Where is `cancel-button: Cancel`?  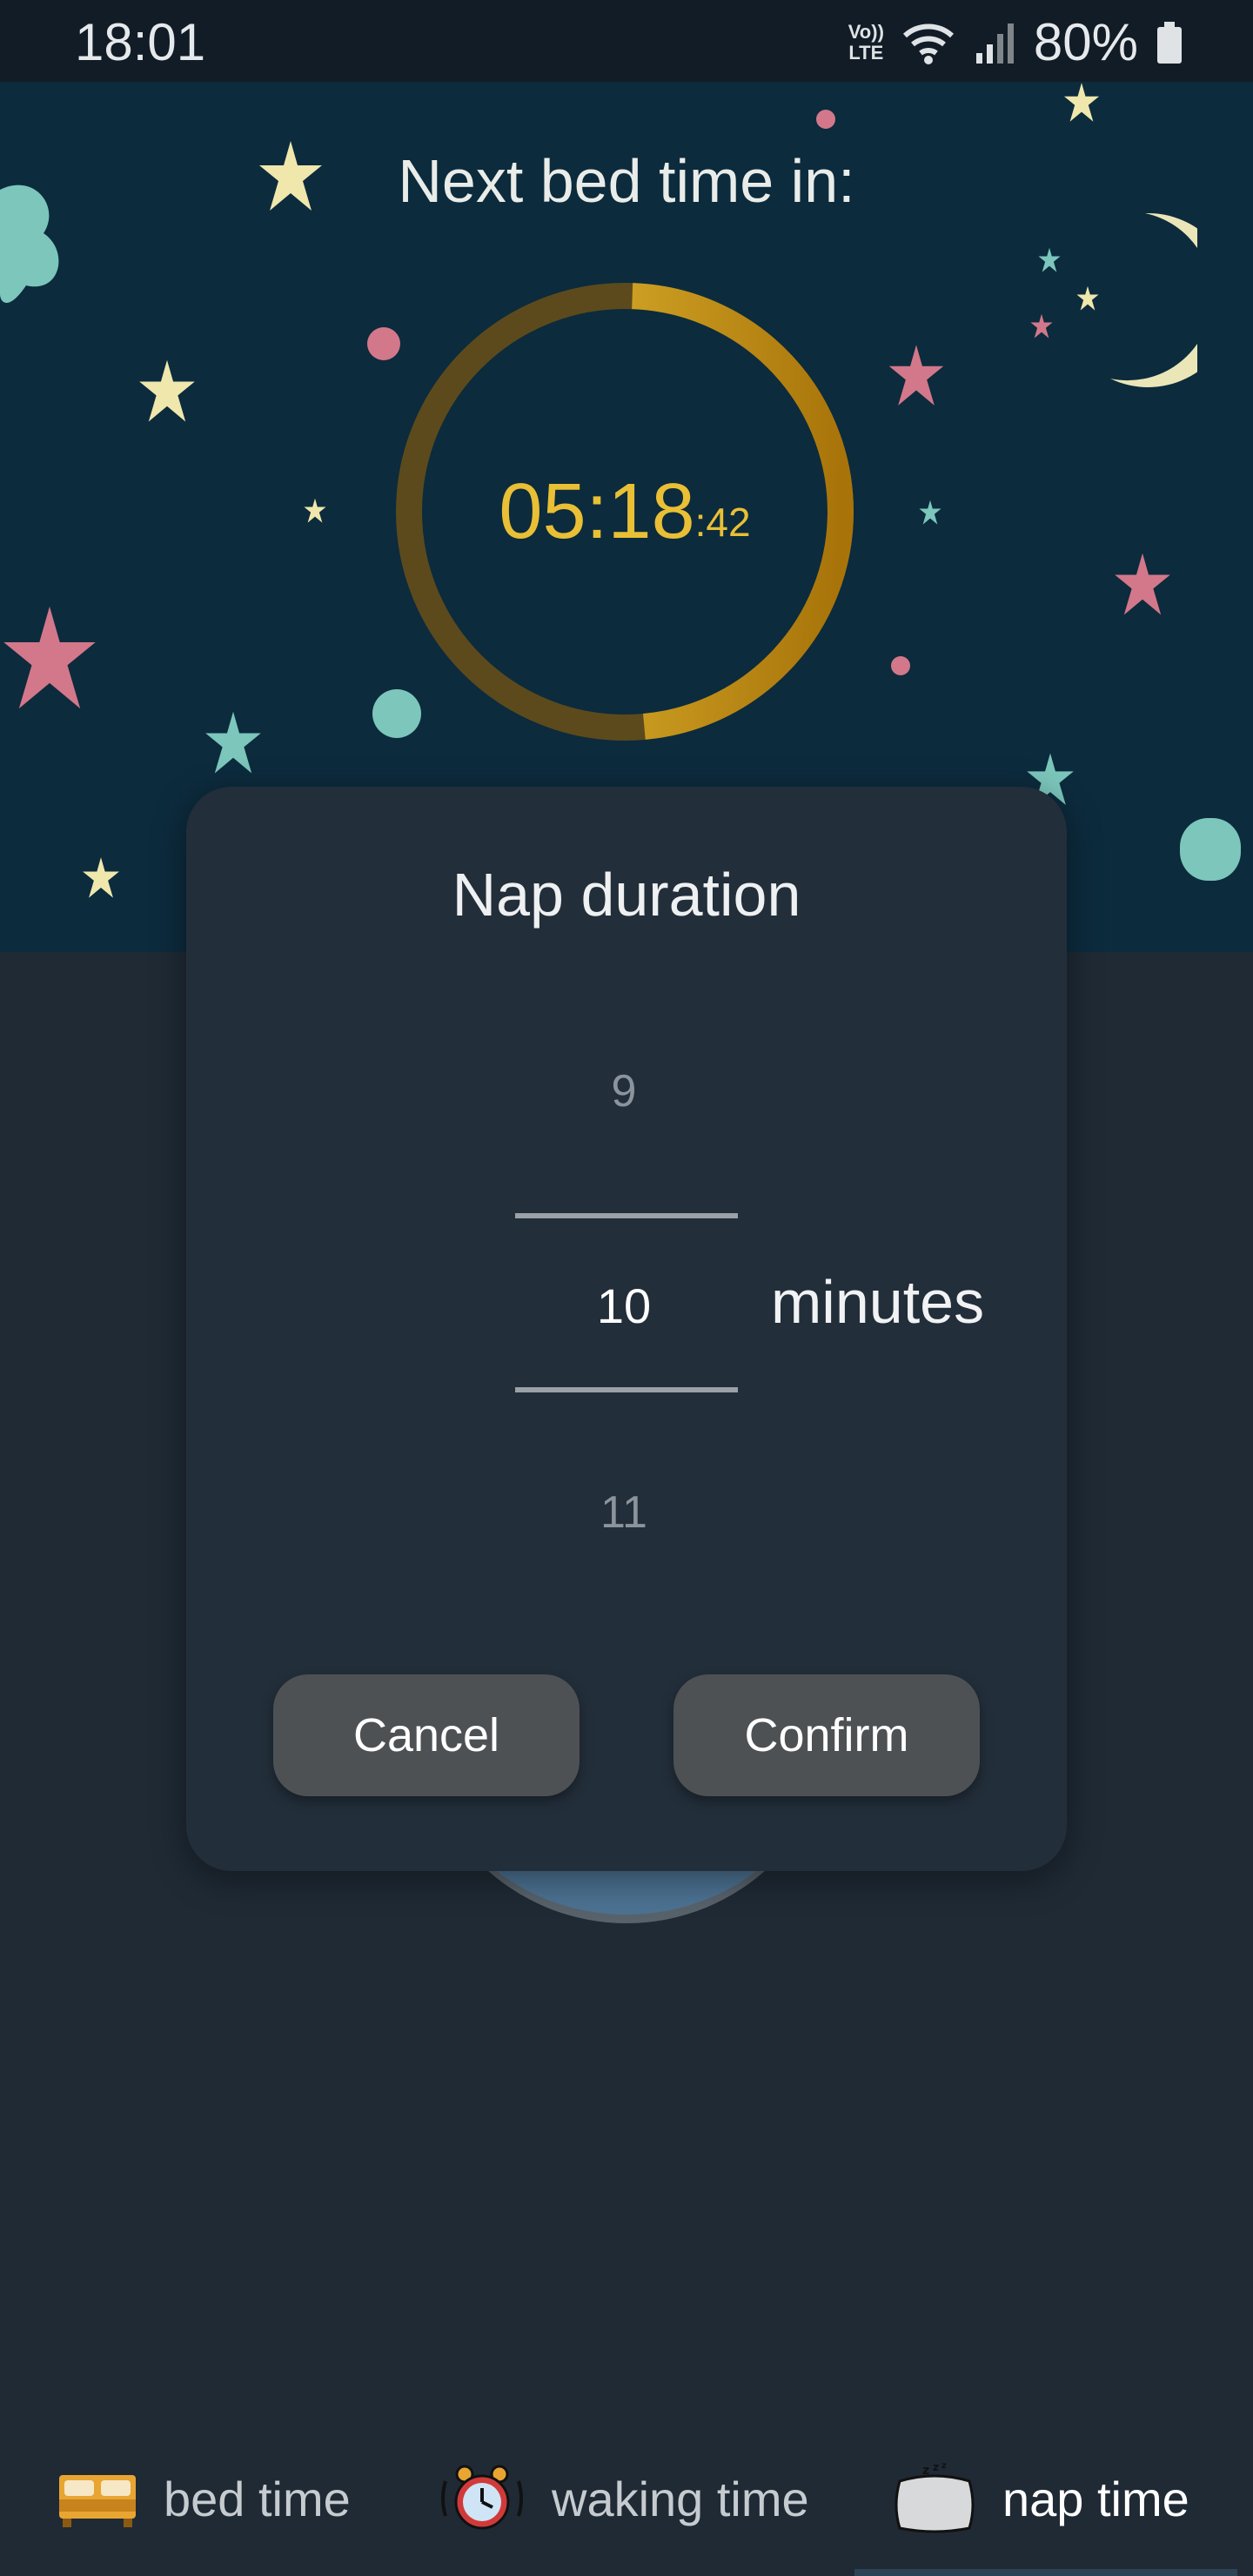
cancel-button: Cancel is located at coordinates (426, 1735).